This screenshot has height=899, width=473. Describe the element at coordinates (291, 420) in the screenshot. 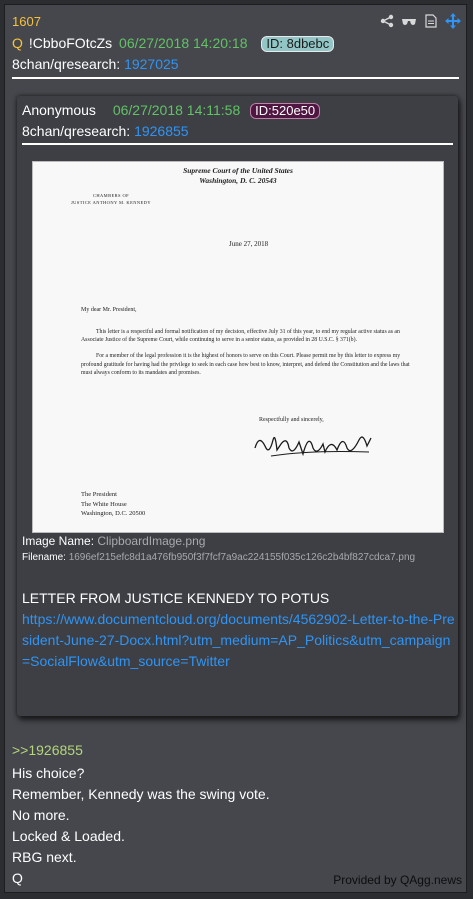

I see `letter-closing: Respectfully and sincerely,` at that location.